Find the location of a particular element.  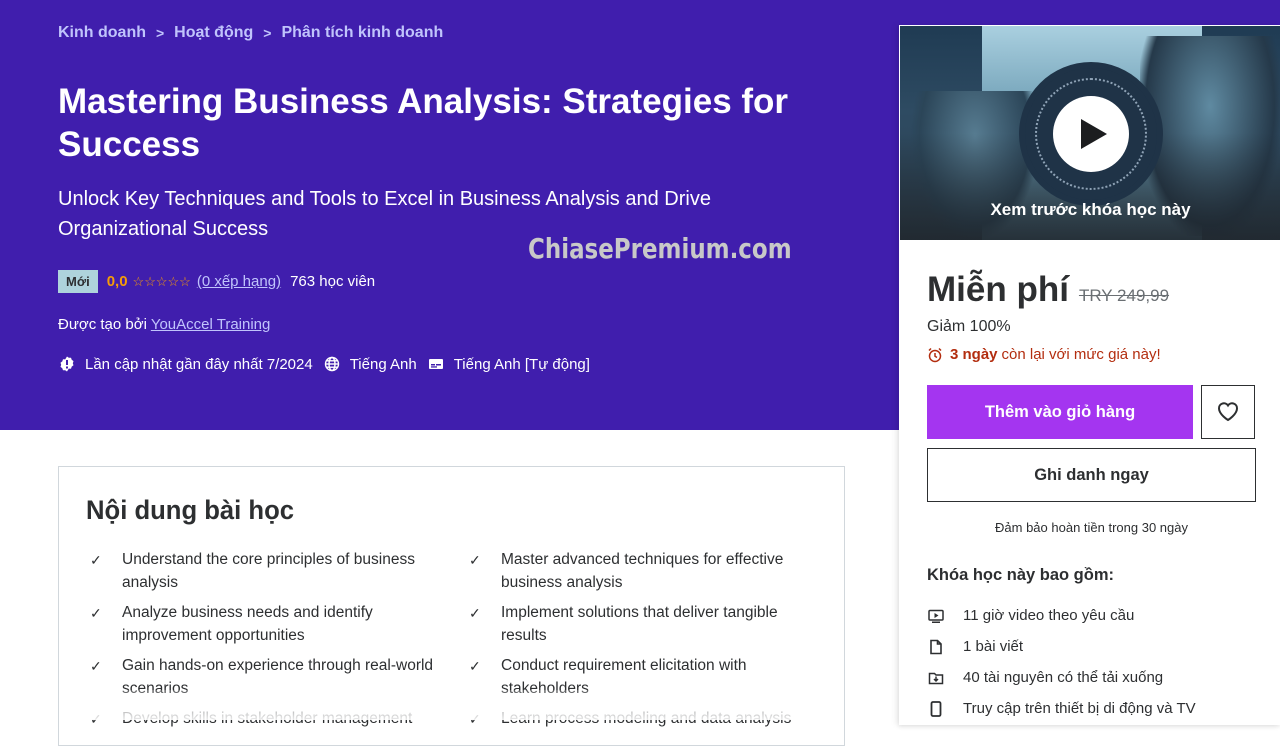

heart-icon is located at coordinates (1228, 412).